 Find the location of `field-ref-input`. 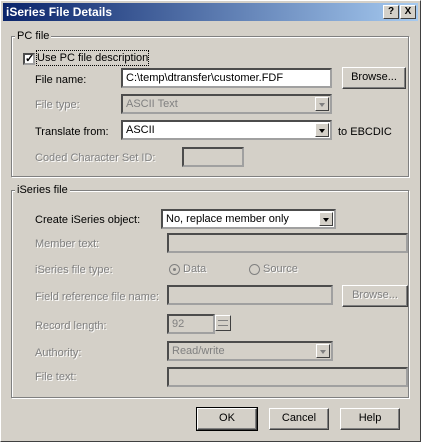

field-ref-input is located at coordinates (250, 295).